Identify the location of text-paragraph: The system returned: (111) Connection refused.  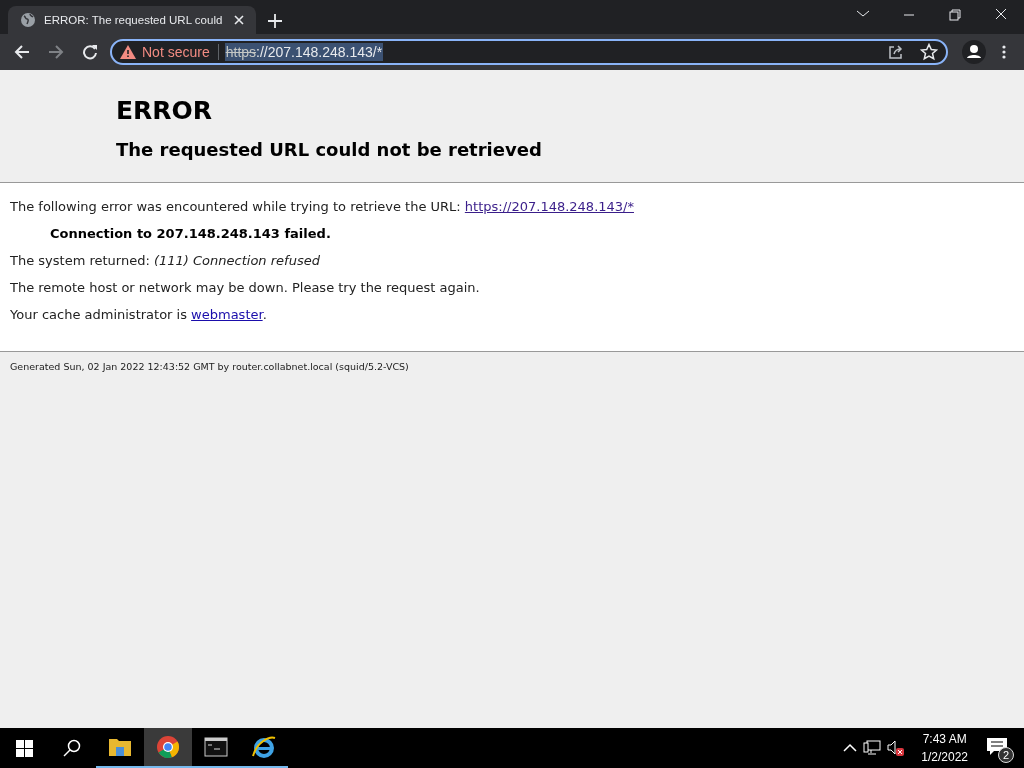
(165, 261).